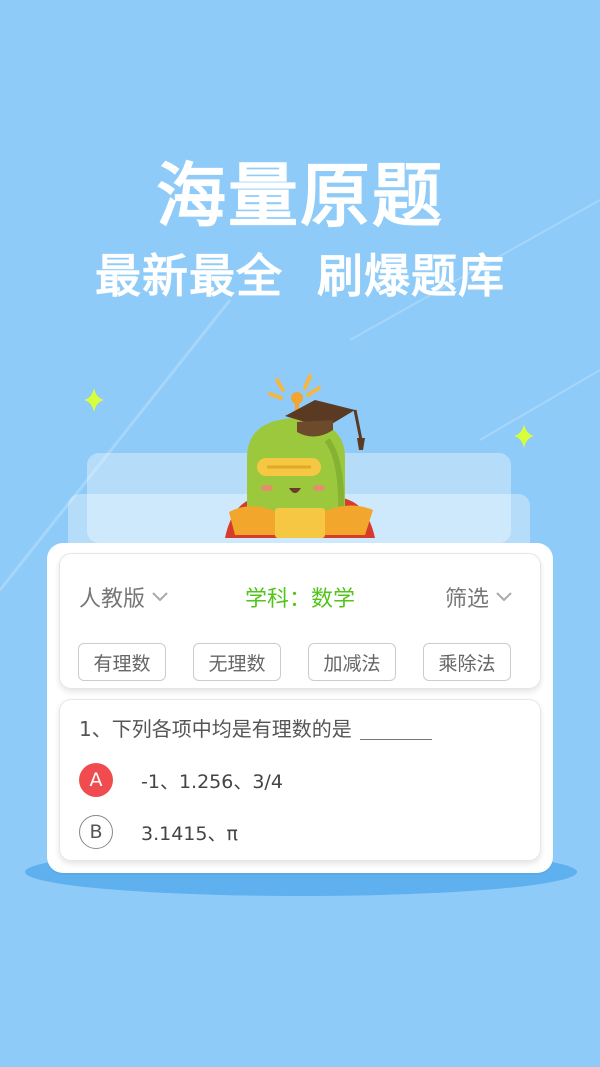 This screenshot has height=1067, width=600. Describe the element at coordinates (467, 599) in the screenshot. I see `filter-label: 筛选` at that location.